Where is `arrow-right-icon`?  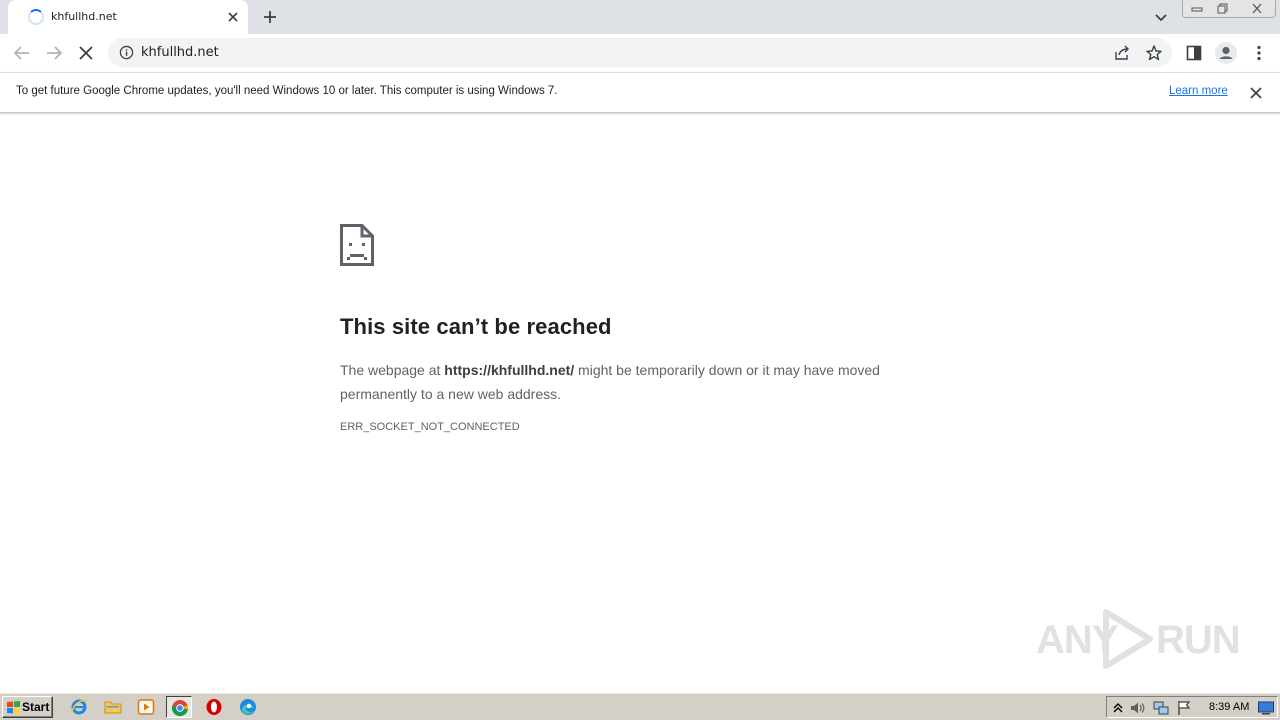
arrow-right-icon is located at coordinates (55, 53).